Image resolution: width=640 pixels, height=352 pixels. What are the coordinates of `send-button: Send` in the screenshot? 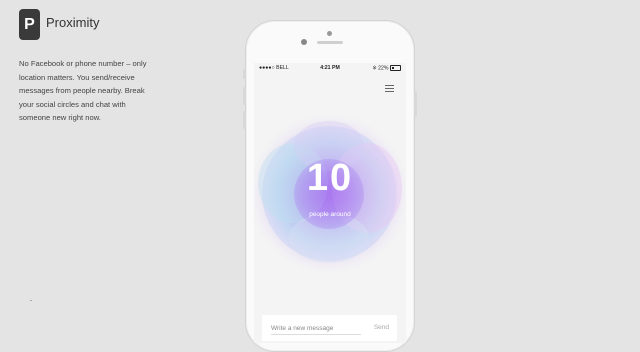 It's located at (381, 327).